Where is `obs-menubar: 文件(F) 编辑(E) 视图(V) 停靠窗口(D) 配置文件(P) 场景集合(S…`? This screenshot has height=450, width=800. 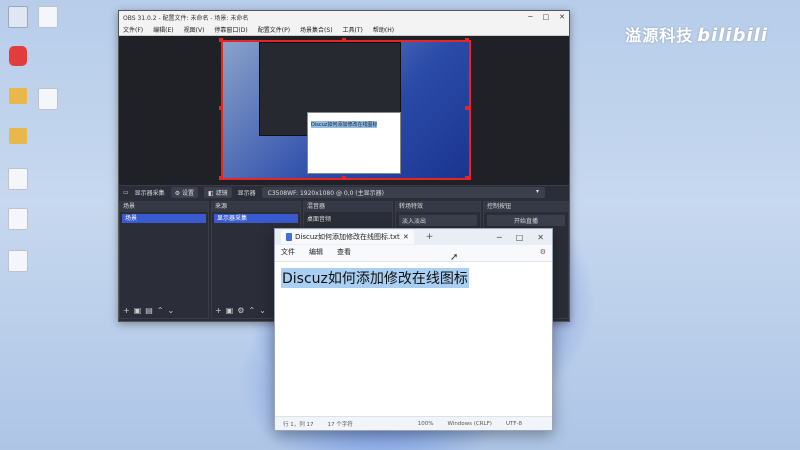
obs-menubar: 文件(F) 编辑(E) 视图(V) 停靠窗口(D) 配置文件(P) 场景集合(S… is located at coordinates (344, 29).